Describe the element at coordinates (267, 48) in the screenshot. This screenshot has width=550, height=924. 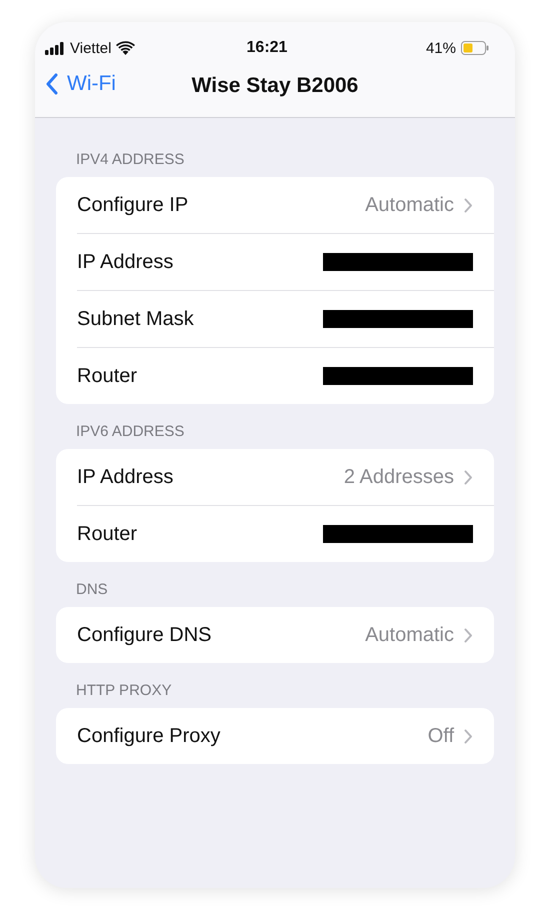
I see `clock-time: 16:21` at that location.